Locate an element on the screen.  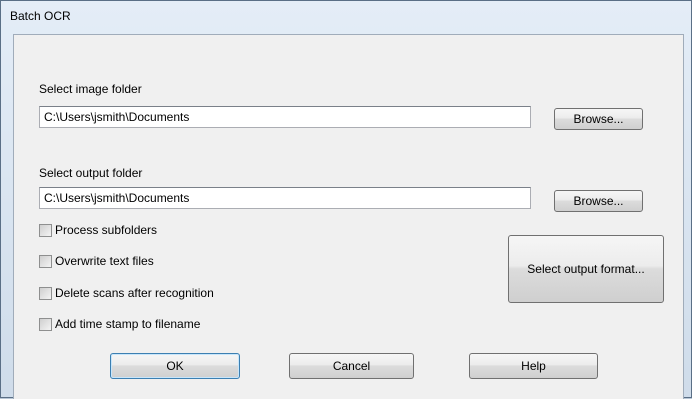
image-folder-input: C:\Users\jsmith\Documents is located at coordinates (285, 117).